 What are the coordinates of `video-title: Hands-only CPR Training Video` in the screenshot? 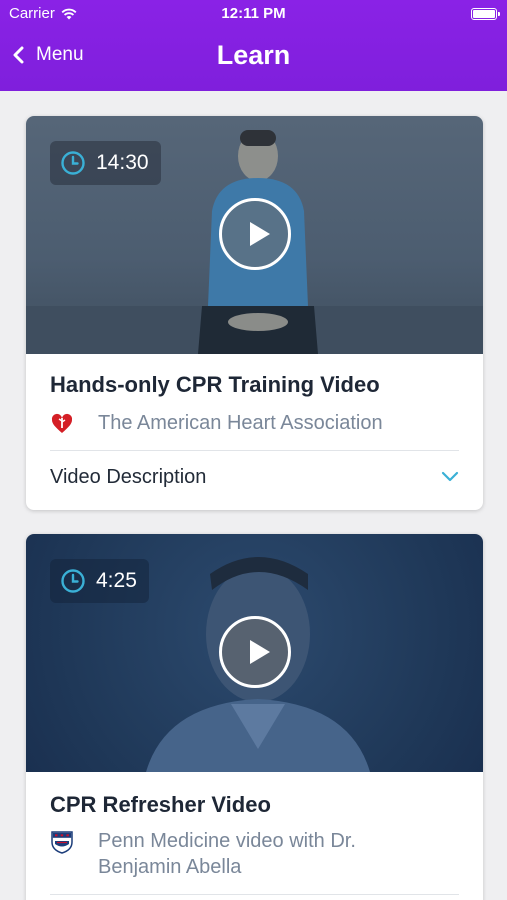 It's located at (215, 384).